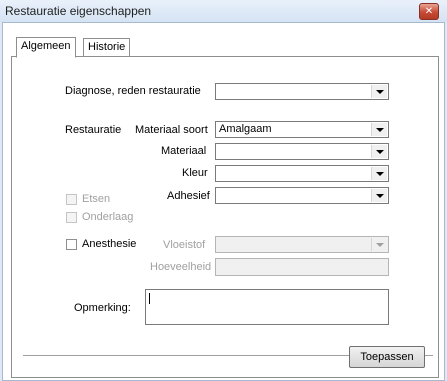 This screenshot has width=447, height=381. Describe the element at coordinates (46, 47) in the screenshot. I see `tab-algemeen: Algemeen` at that location.